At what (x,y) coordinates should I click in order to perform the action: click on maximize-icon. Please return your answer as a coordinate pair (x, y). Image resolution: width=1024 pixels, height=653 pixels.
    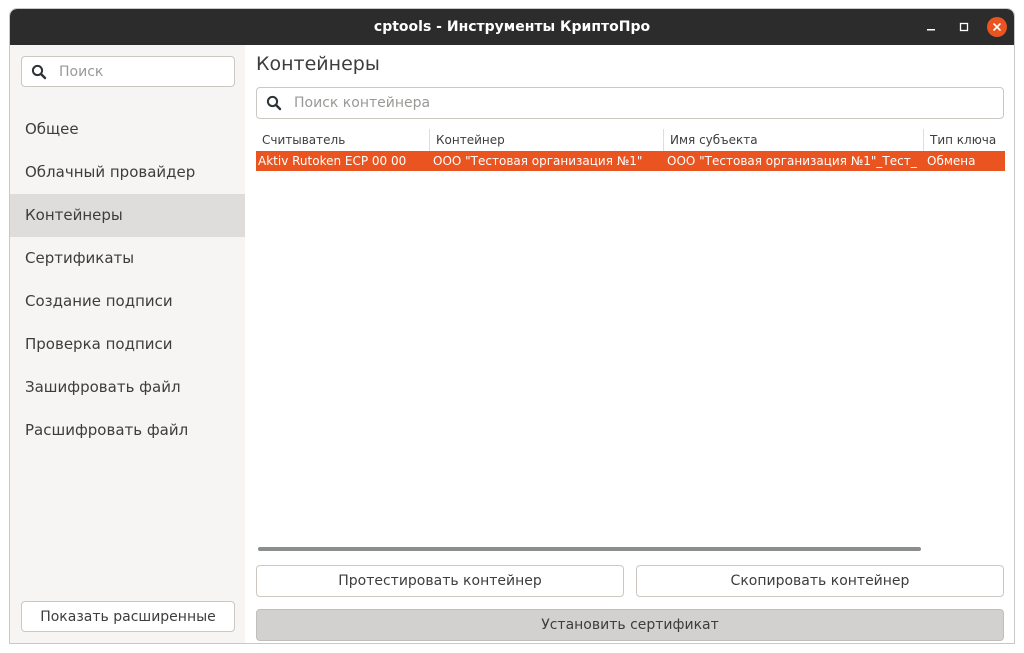
    Looking at the image, I should click on (964, 27).